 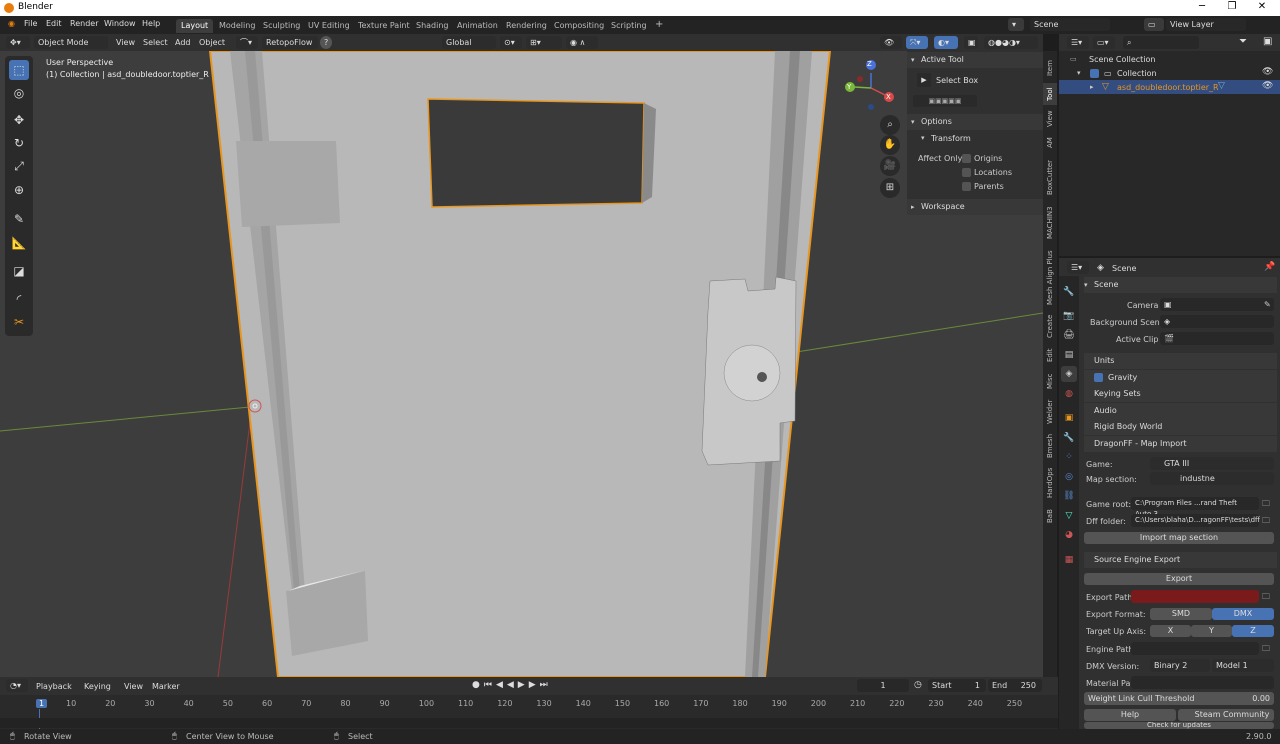 I want to click on outliner-collection: Collection, so click(x=1137, y=73).